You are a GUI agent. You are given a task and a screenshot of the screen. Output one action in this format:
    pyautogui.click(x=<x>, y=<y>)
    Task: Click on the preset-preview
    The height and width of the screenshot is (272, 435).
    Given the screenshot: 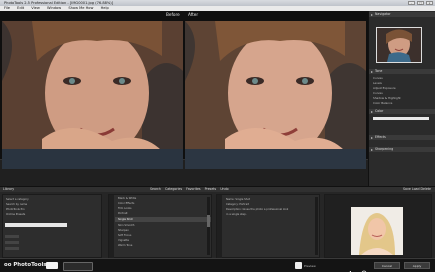 What is the action you would take?
    pyautogui.click(x=378, y=226)
    